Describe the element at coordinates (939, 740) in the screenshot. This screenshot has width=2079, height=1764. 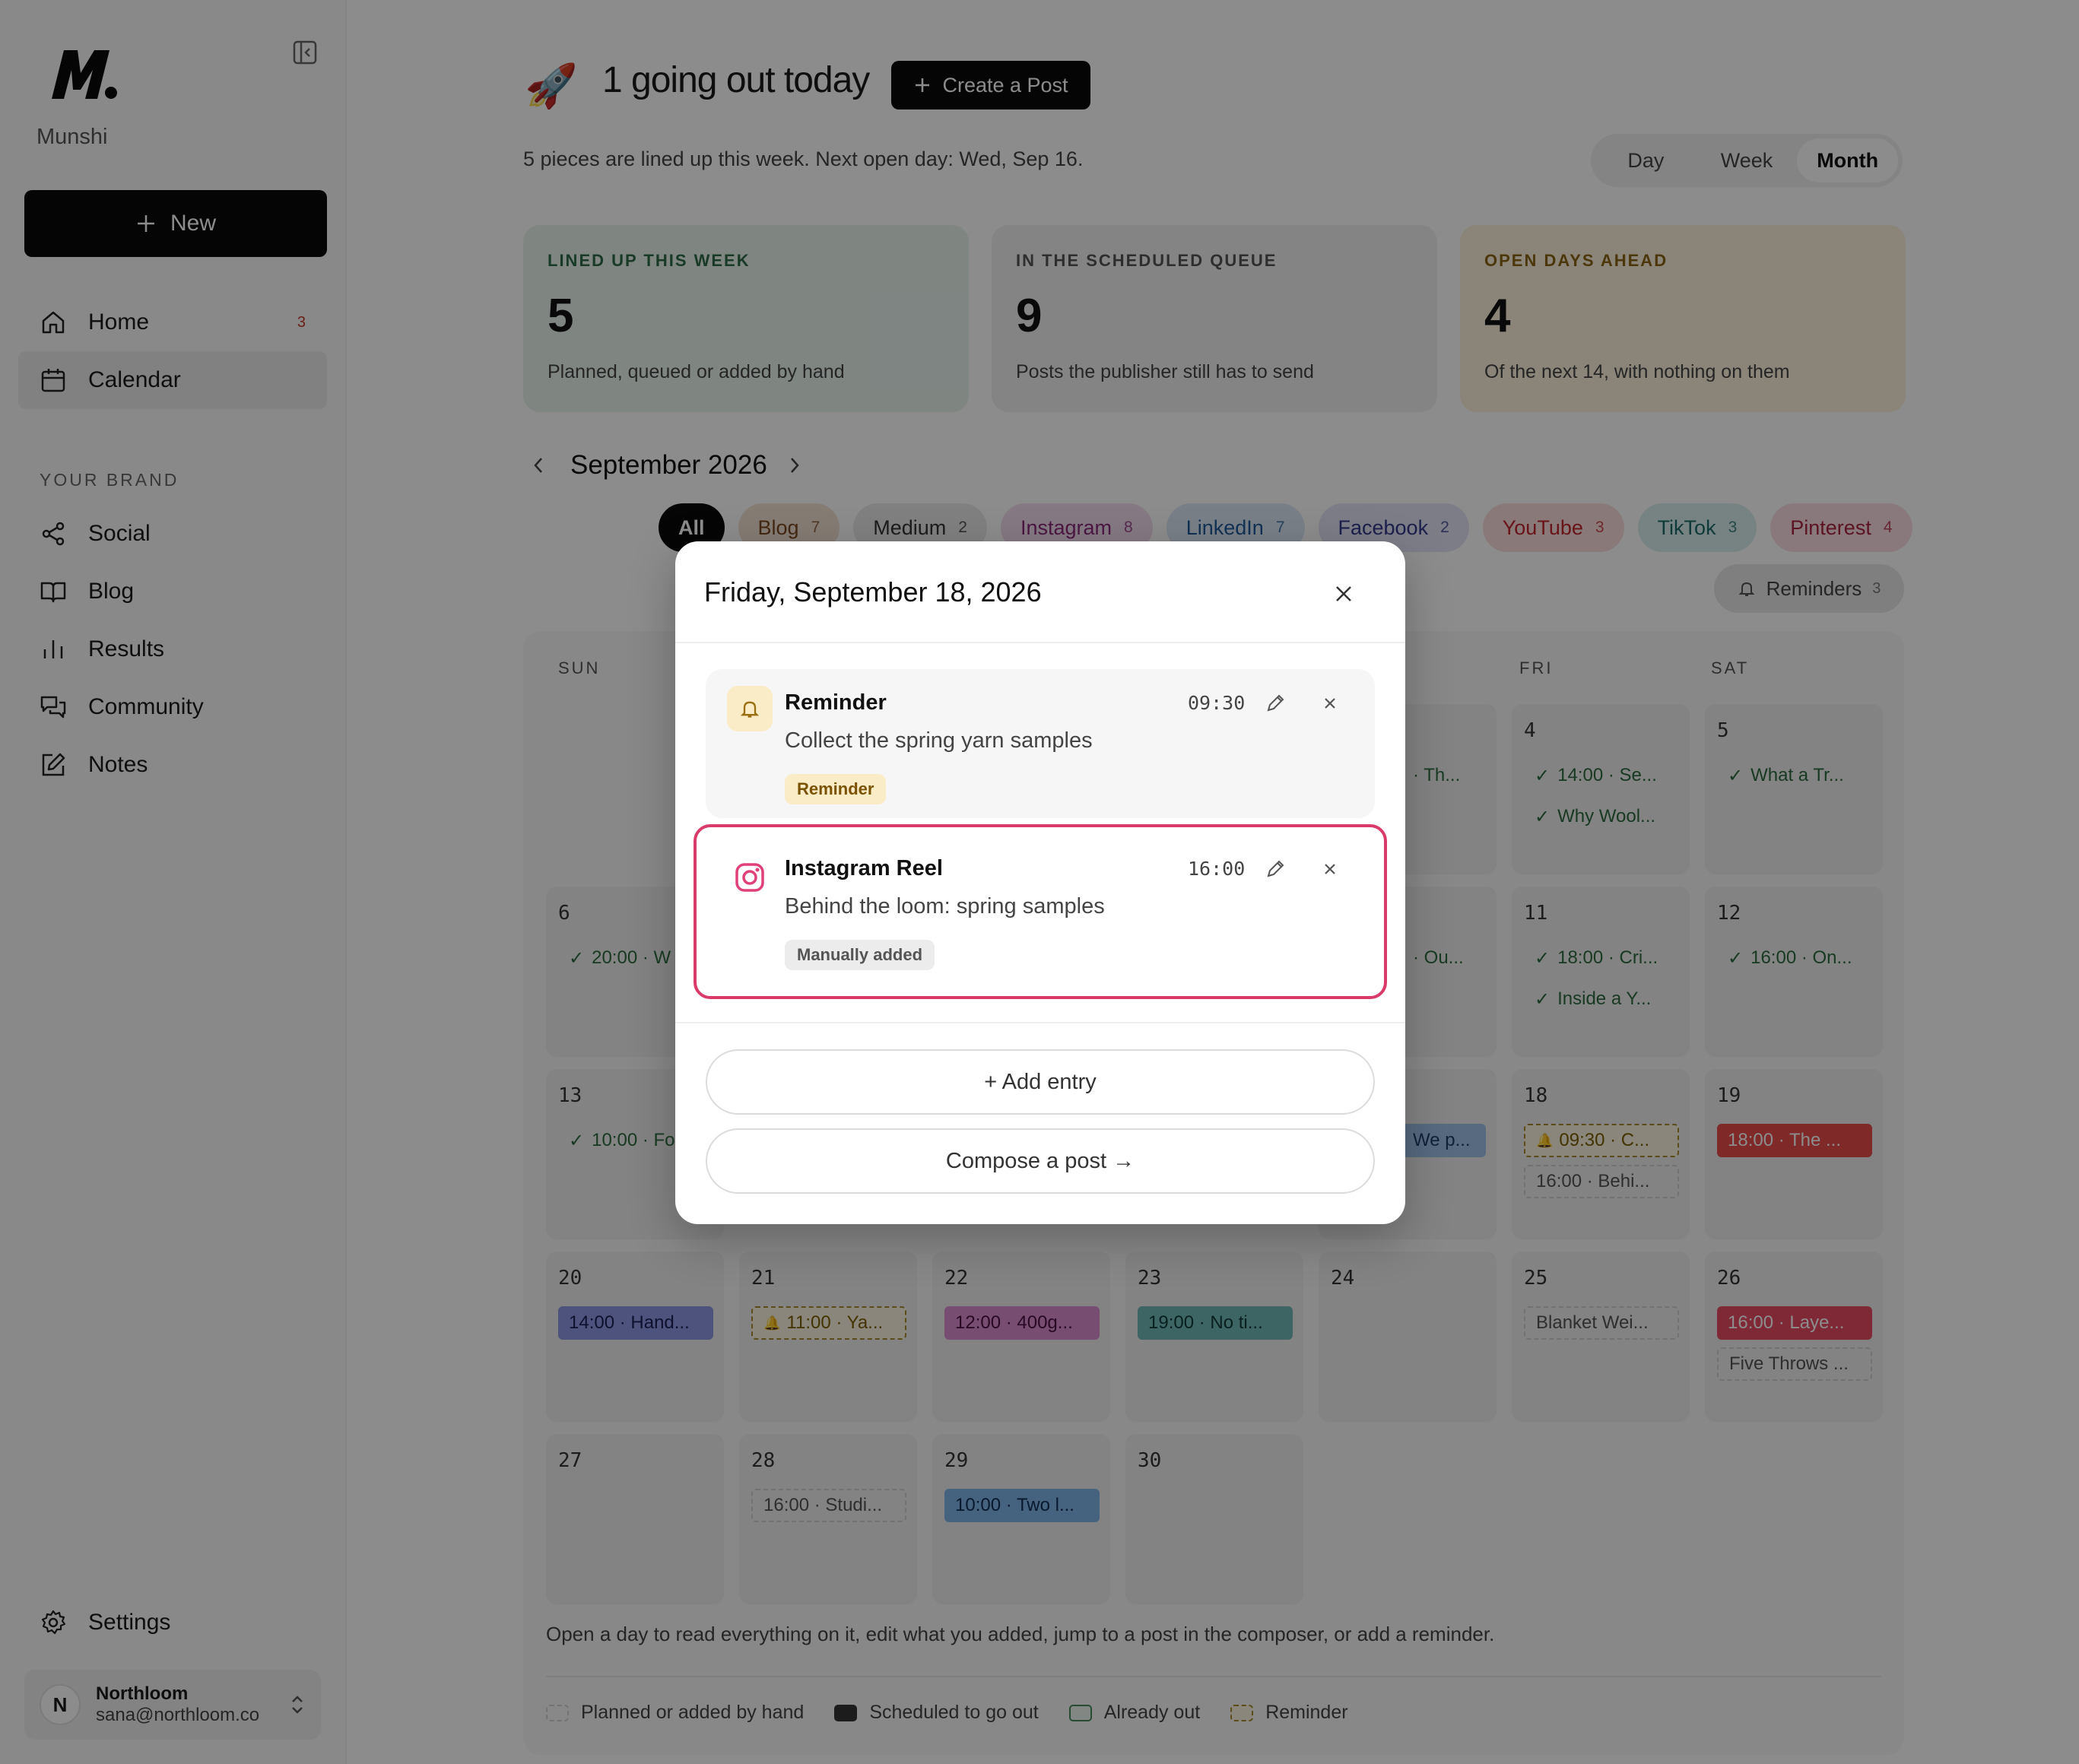
I see `entry-body: Collect the spring yarn samples` at that location.